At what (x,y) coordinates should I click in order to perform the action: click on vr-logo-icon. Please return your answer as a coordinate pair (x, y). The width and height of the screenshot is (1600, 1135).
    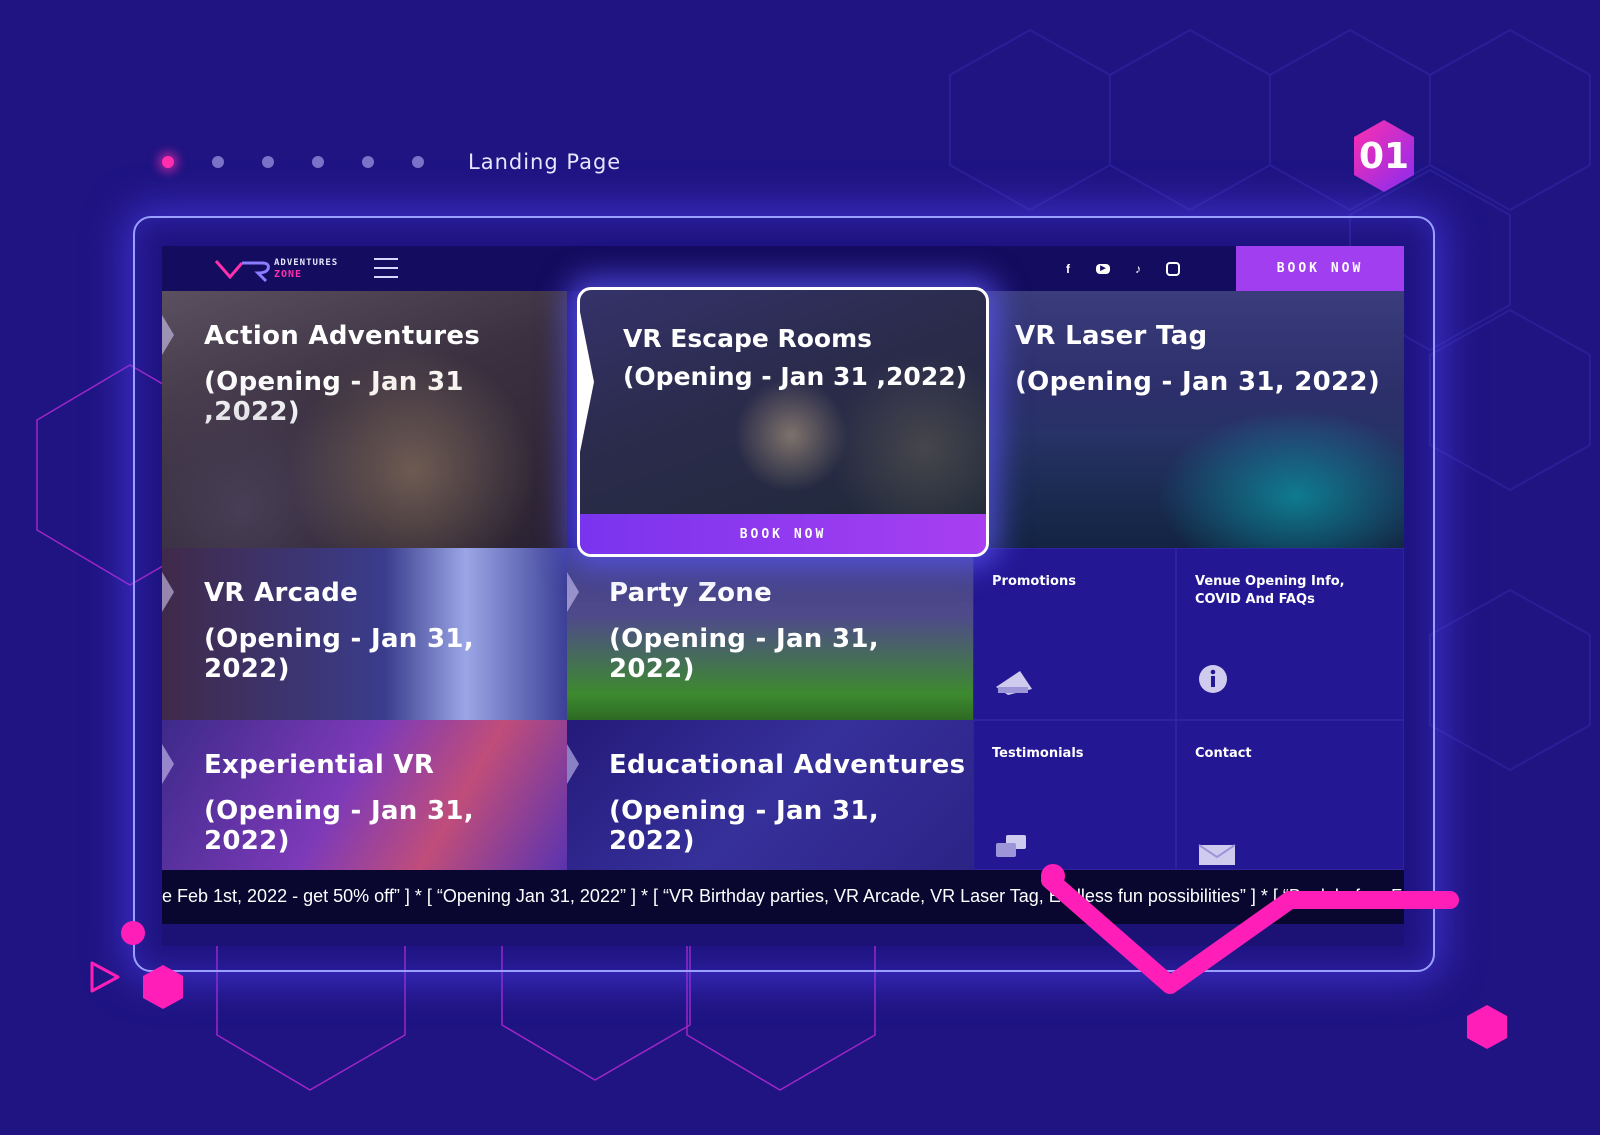
    Looking at the image, I should click on (242, 271).